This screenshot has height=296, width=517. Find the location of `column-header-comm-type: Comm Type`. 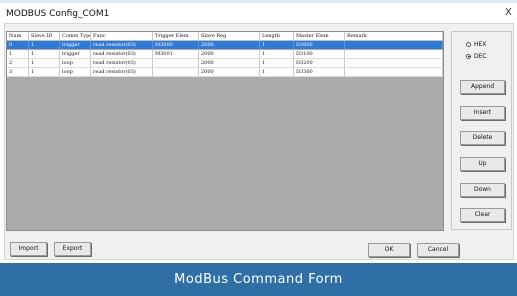

column-header-comm-type: Comm Type is located at coordinates (75, 36).